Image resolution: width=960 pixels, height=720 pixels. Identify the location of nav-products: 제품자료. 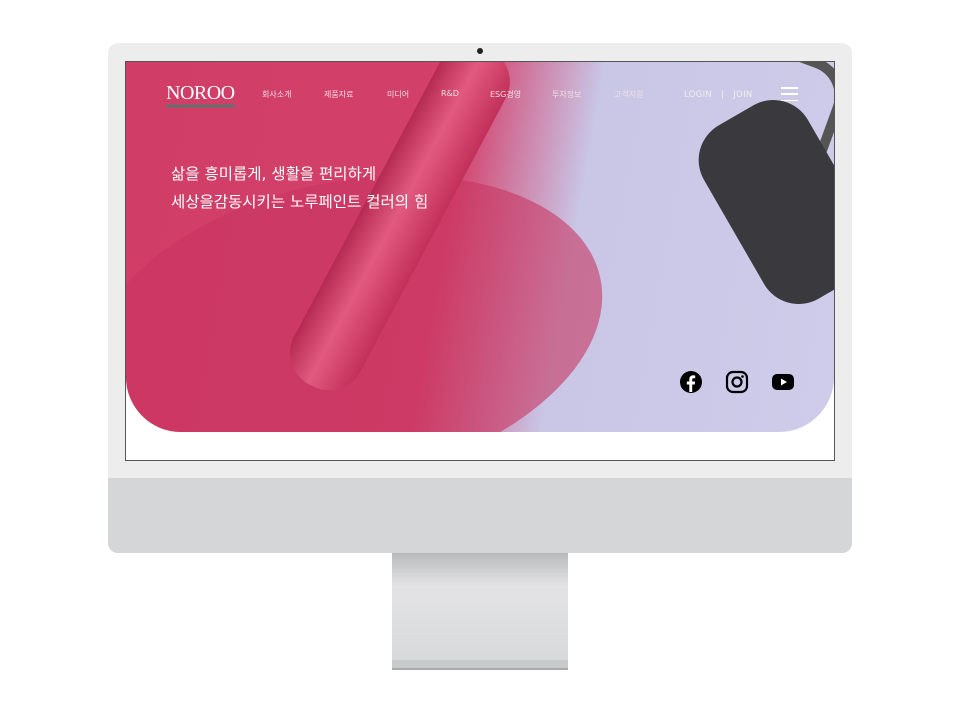
(338, 94).